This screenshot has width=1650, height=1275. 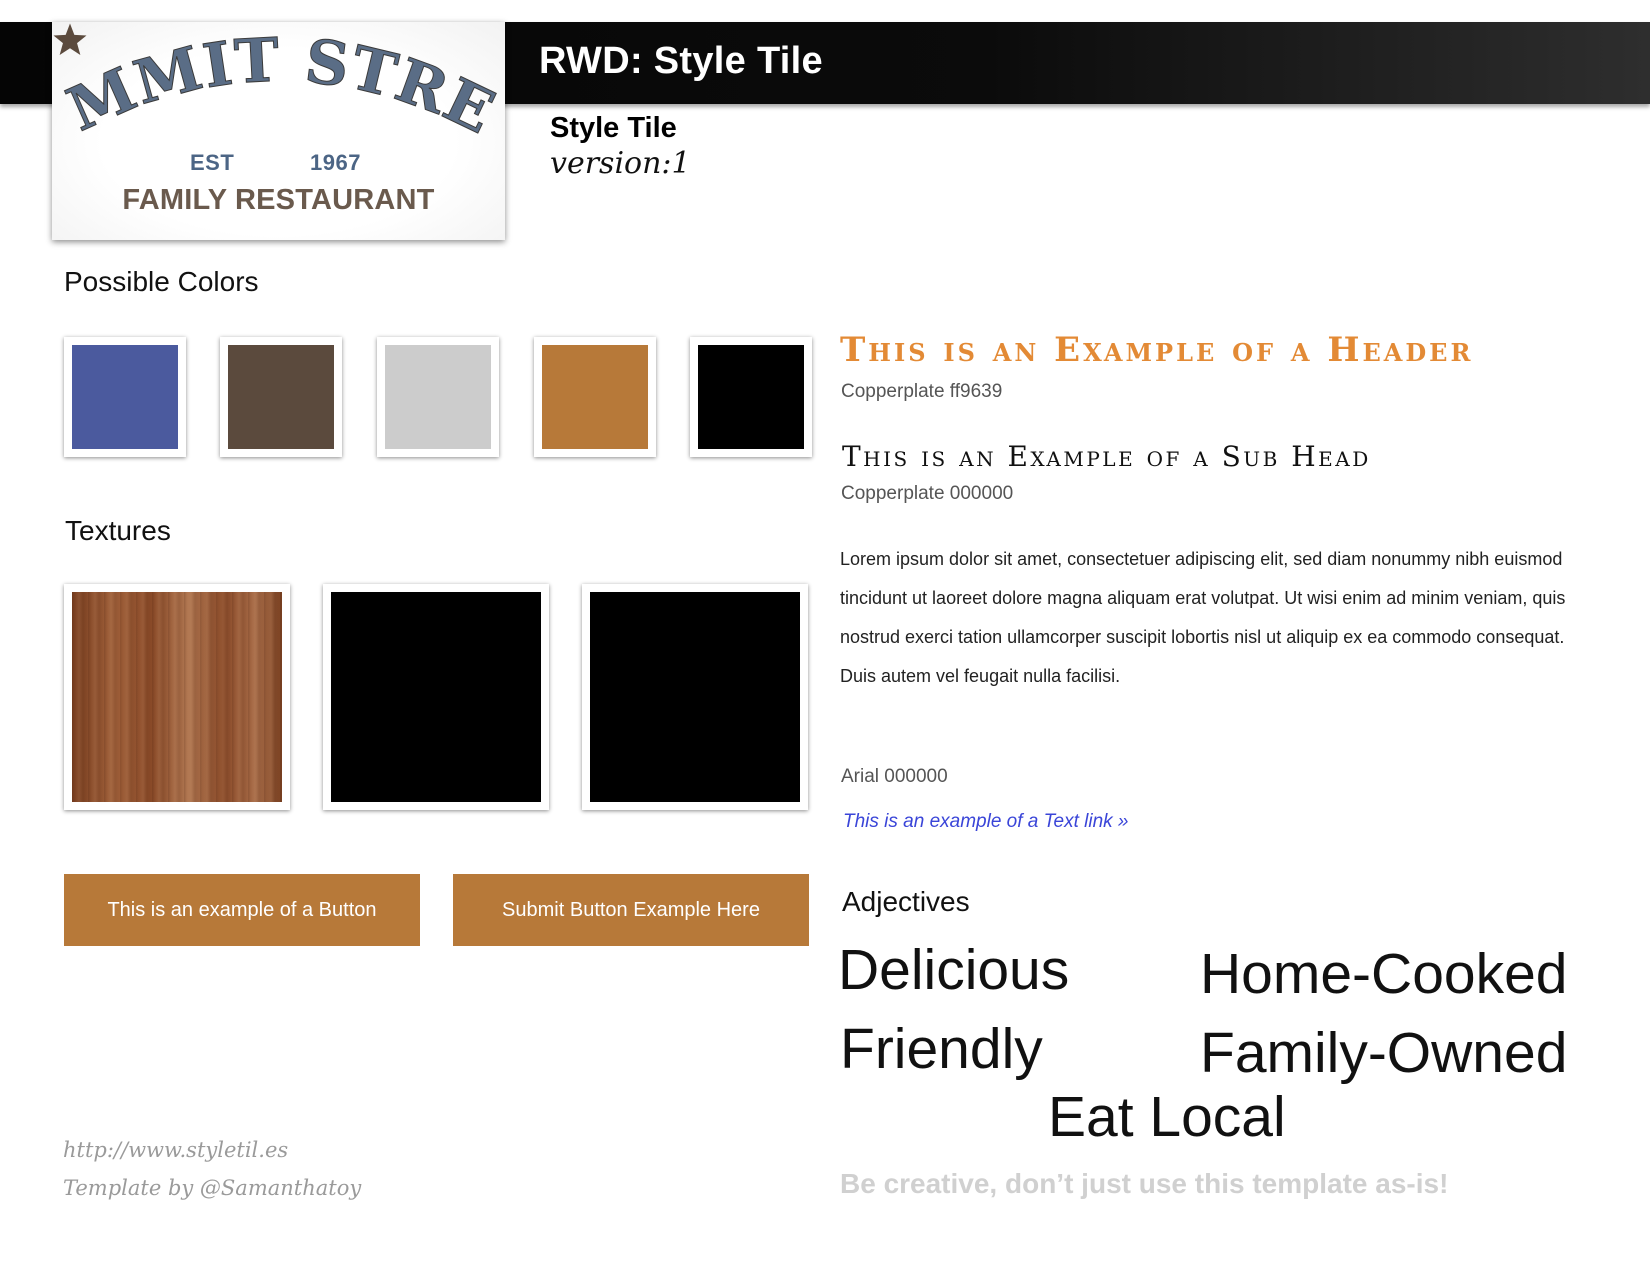 What do you see at coordinates (631, 910) in the screenshot?
I see `submit-button: Submit Button Example Here` at bounding box center [631, 910].